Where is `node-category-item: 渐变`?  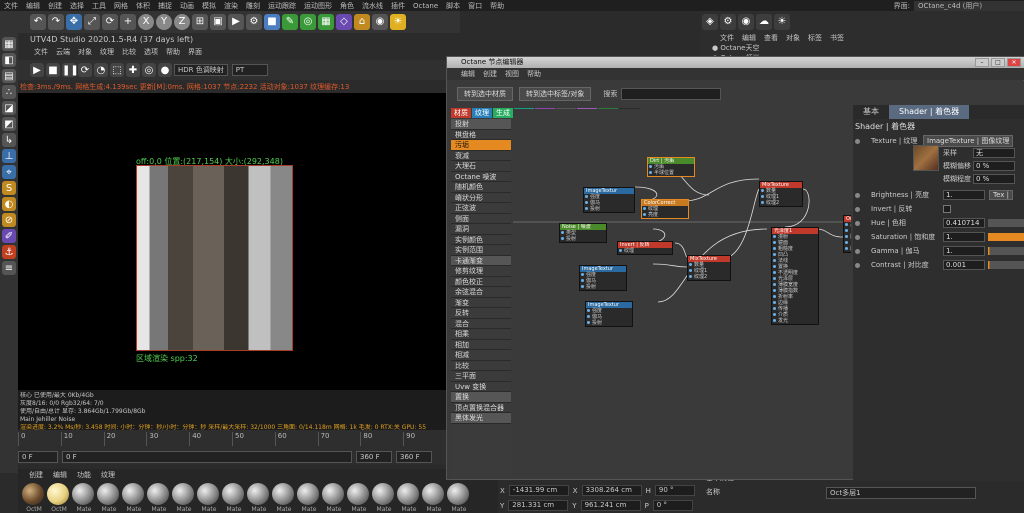
node-category-item: 渐变 is located at coordinates (481, 303).